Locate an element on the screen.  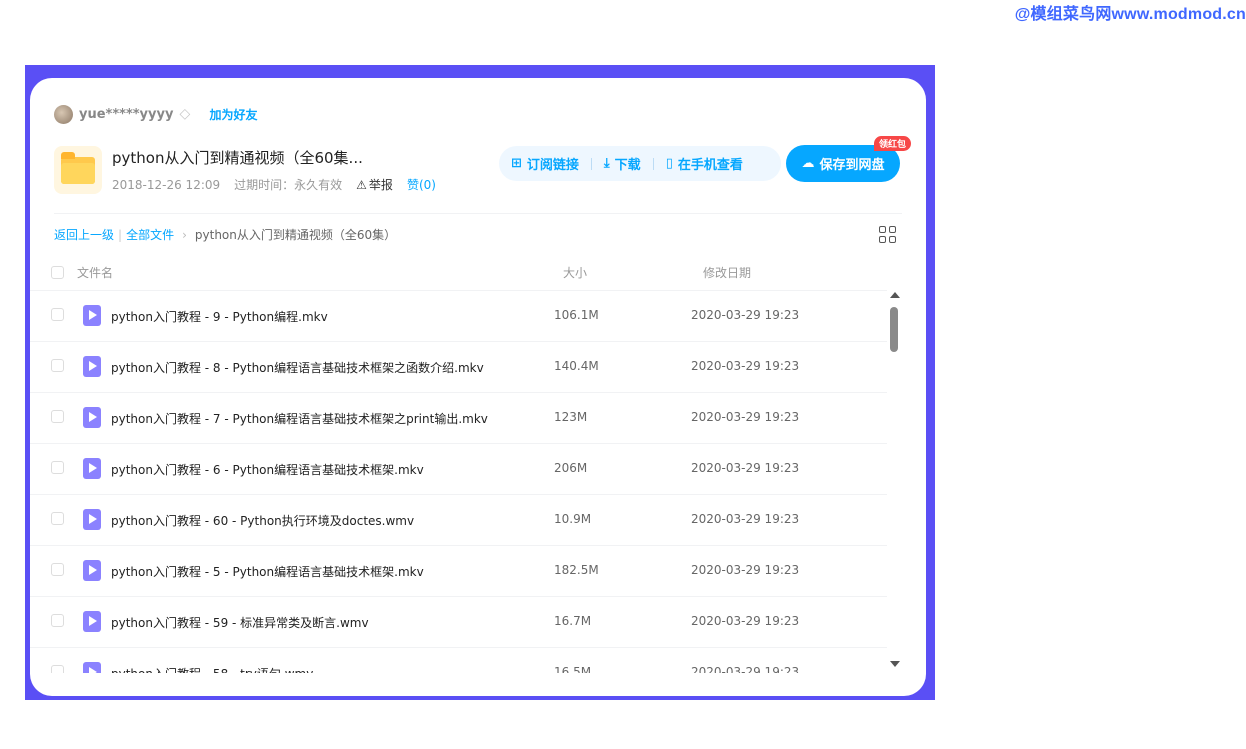
file-name: python入门教程 - 60 - Python执行环境及doctes.wmv is located at coordinates (262, 520).